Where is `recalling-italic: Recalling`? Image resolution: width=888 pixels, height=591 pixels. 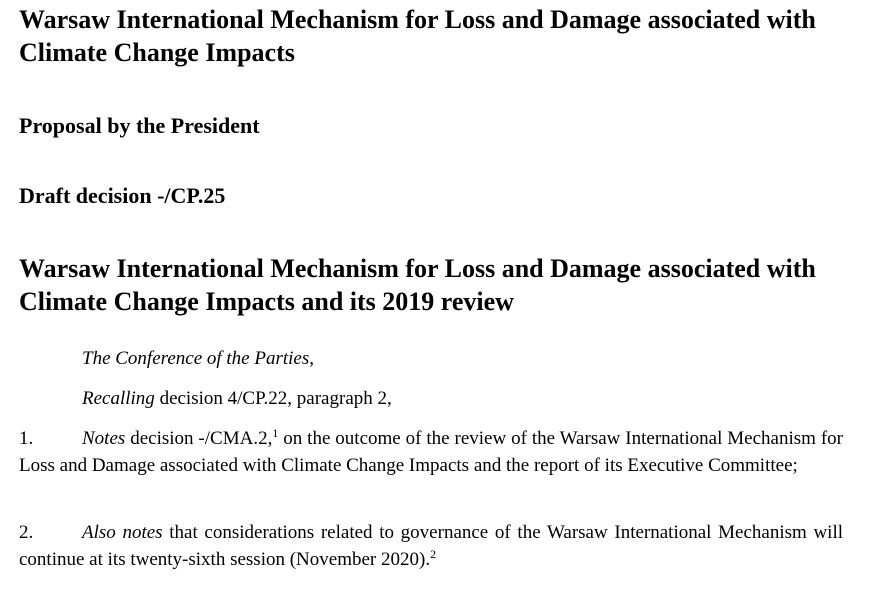 recalling-italic: Recalling is located at coordinates (118, 398).